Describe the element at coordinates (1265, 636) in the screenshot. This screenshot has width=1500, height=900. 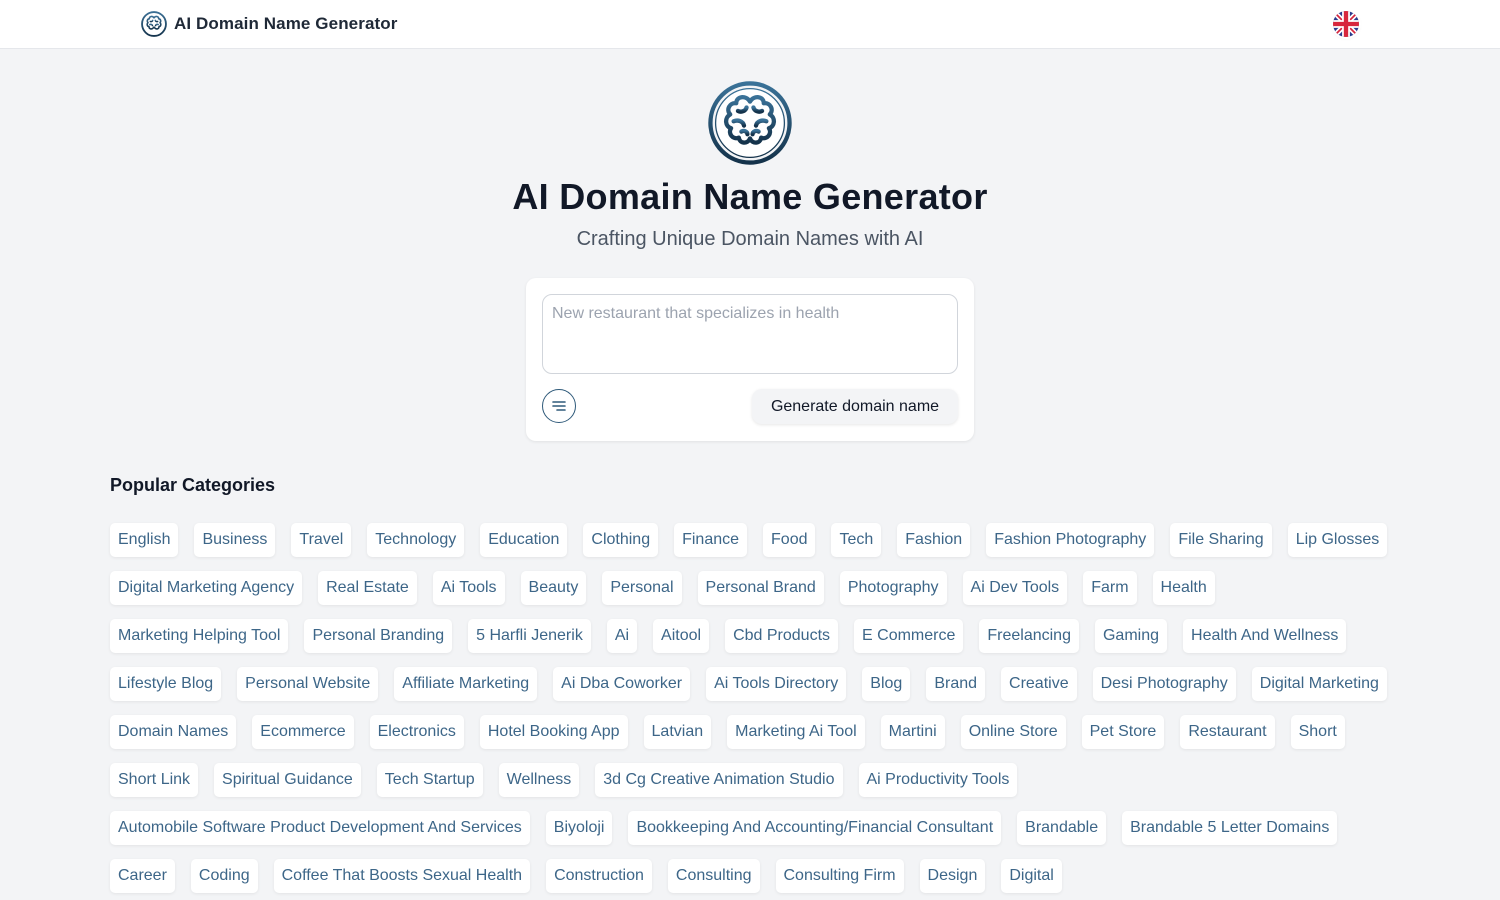
I see `category-tag: Health And Wellness` at that location.